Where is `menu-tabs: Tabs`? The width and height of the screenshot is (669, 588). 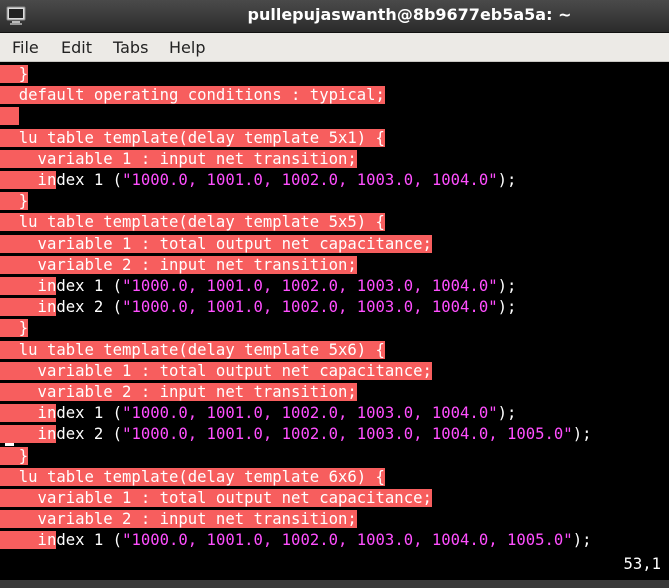
menu-tabs: Tabs is located at coordinates (130, 47).